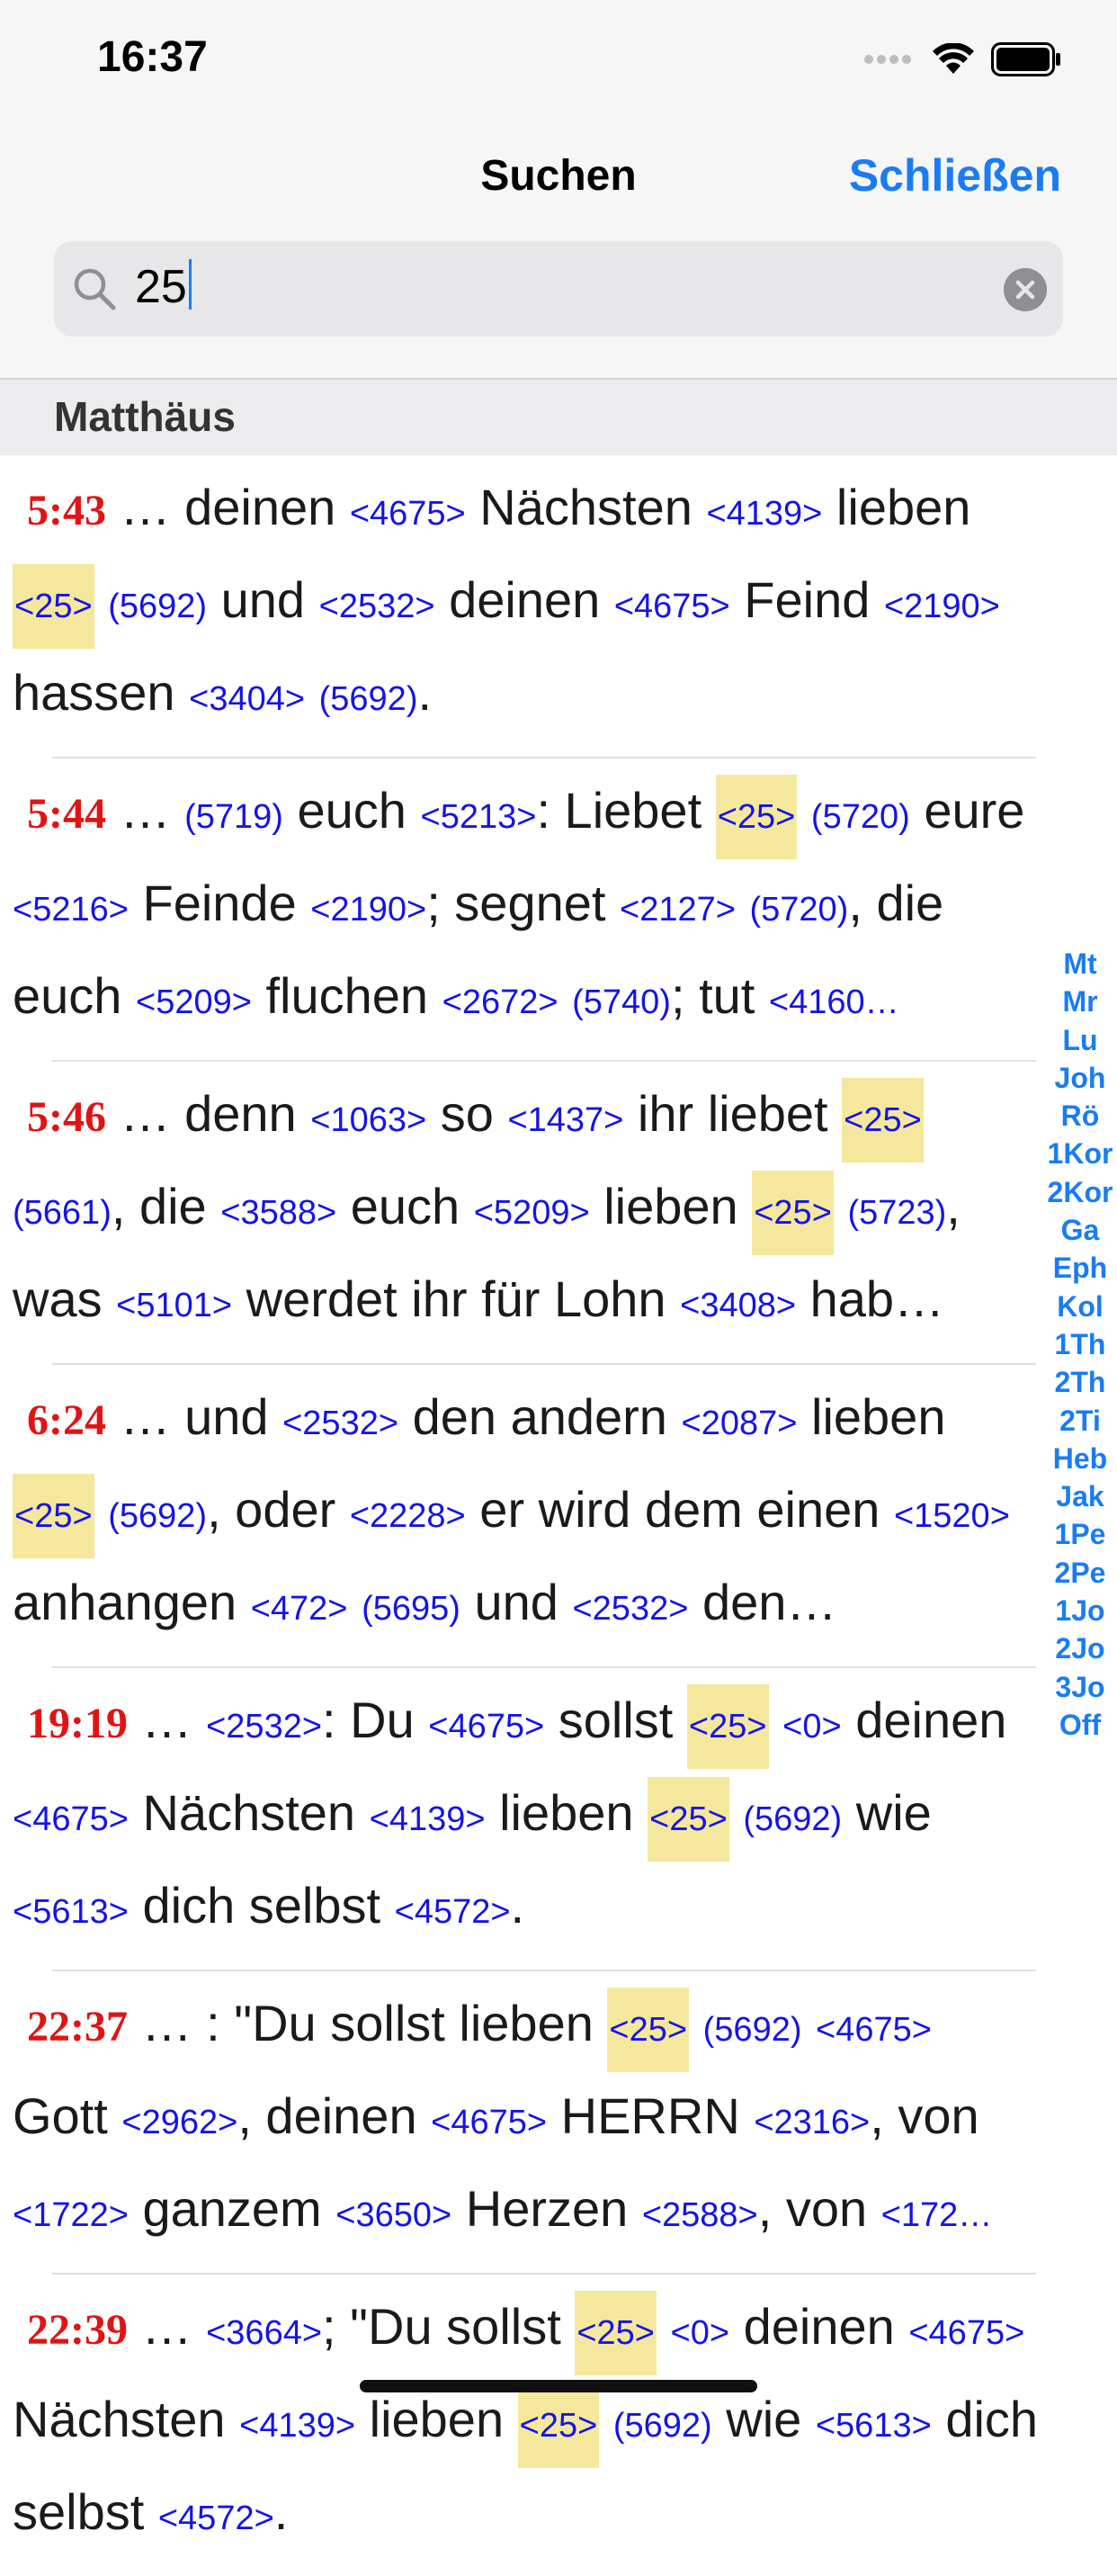  I want to click on verse-text: was, so click(65, 1299).